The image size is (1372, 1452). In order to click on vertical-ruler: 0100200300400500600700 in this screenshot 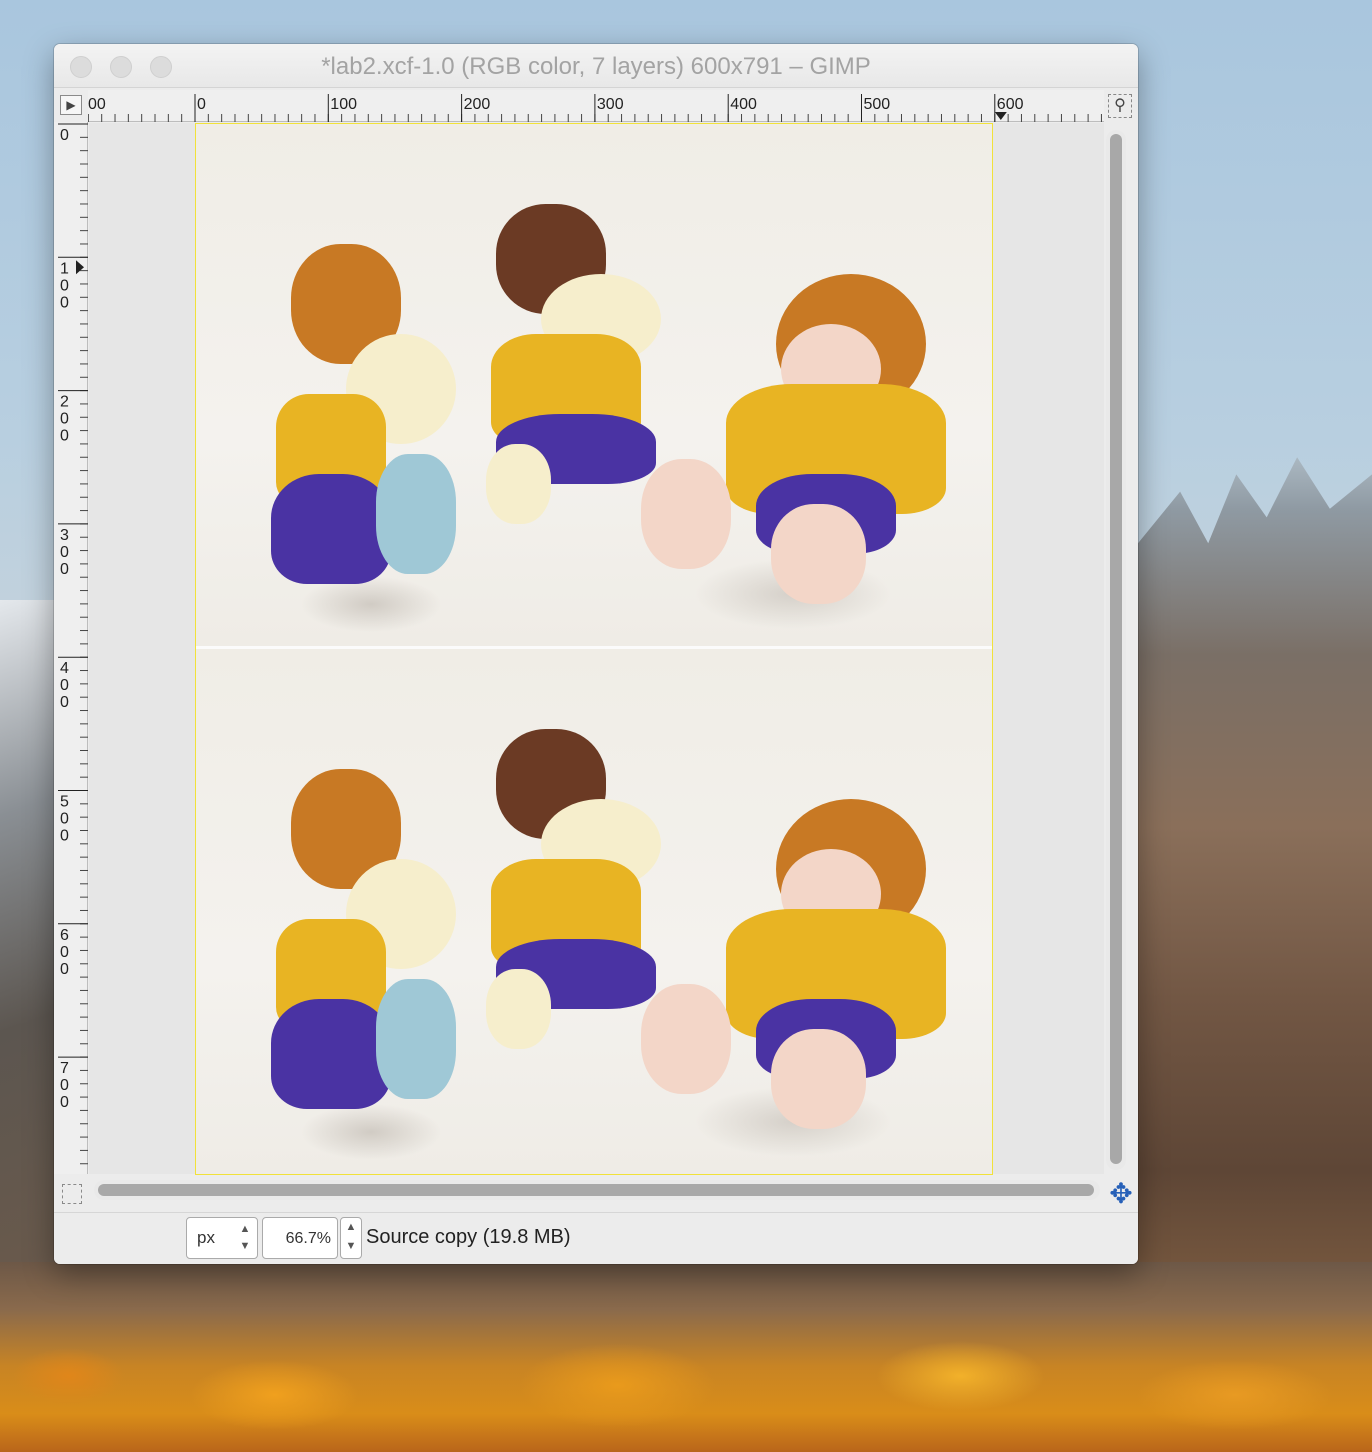, I will do `click(71, 648)`.